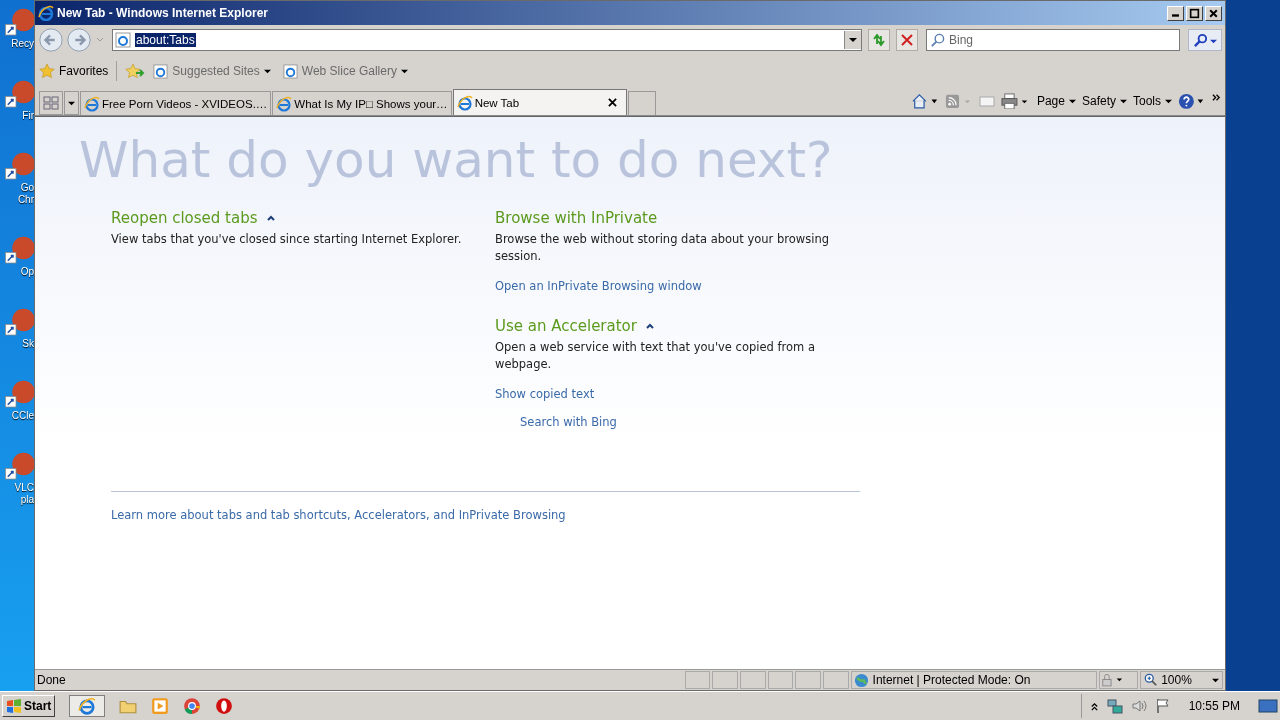  Describe the element at coordinates (212, 71) in the screenshot. I see `favorites-link: Suggested Sites` at that location.